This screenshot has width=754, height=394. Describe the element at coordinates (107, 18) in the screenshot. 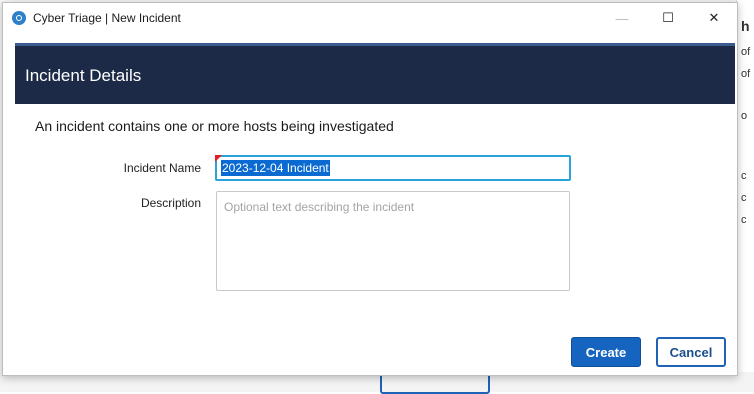

I see `window-title: Cyber Triage | New Incident` at that location.